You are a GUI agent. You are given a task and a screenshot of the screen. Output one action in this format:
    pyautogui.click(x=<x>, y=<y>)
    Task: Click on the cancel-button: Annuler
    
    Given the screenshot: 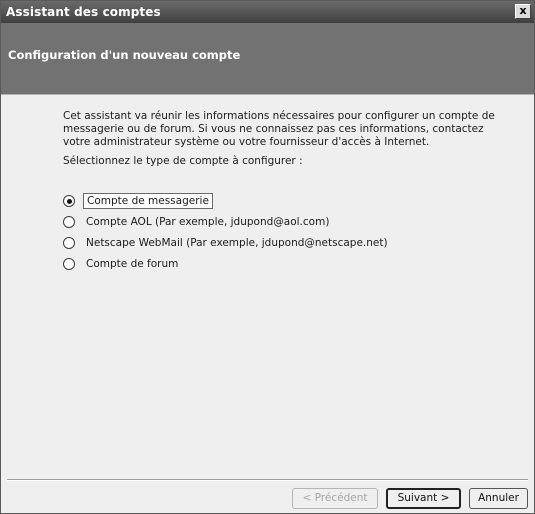 What is the action you would take?
    pyautogui.click(x=498, y=498)
    